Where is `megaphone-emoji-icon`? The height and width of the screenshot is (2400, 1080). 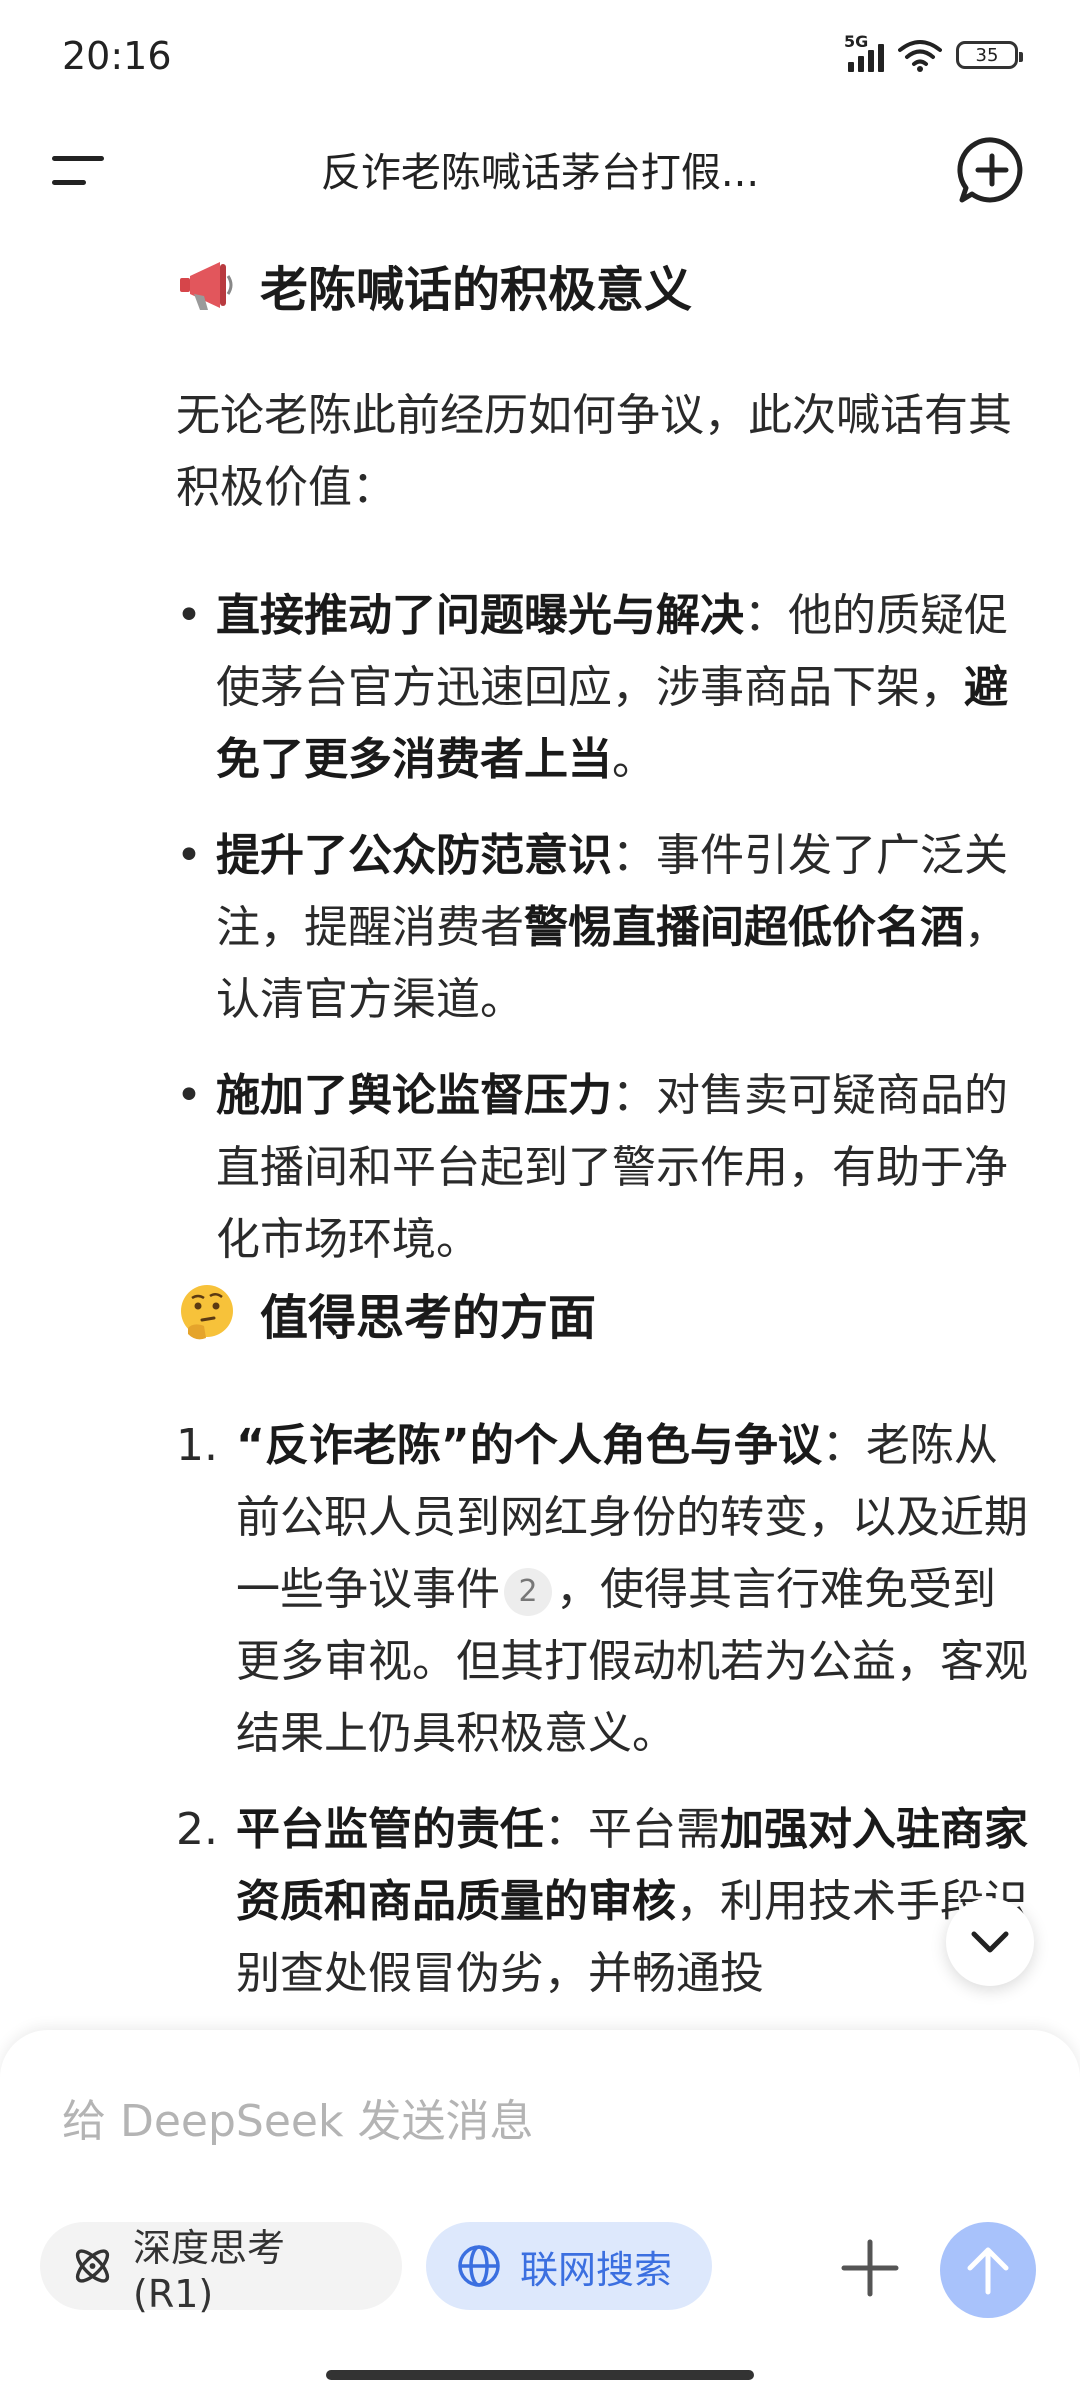 megaphone-emoji-icon is located at coordinates (206, 286).